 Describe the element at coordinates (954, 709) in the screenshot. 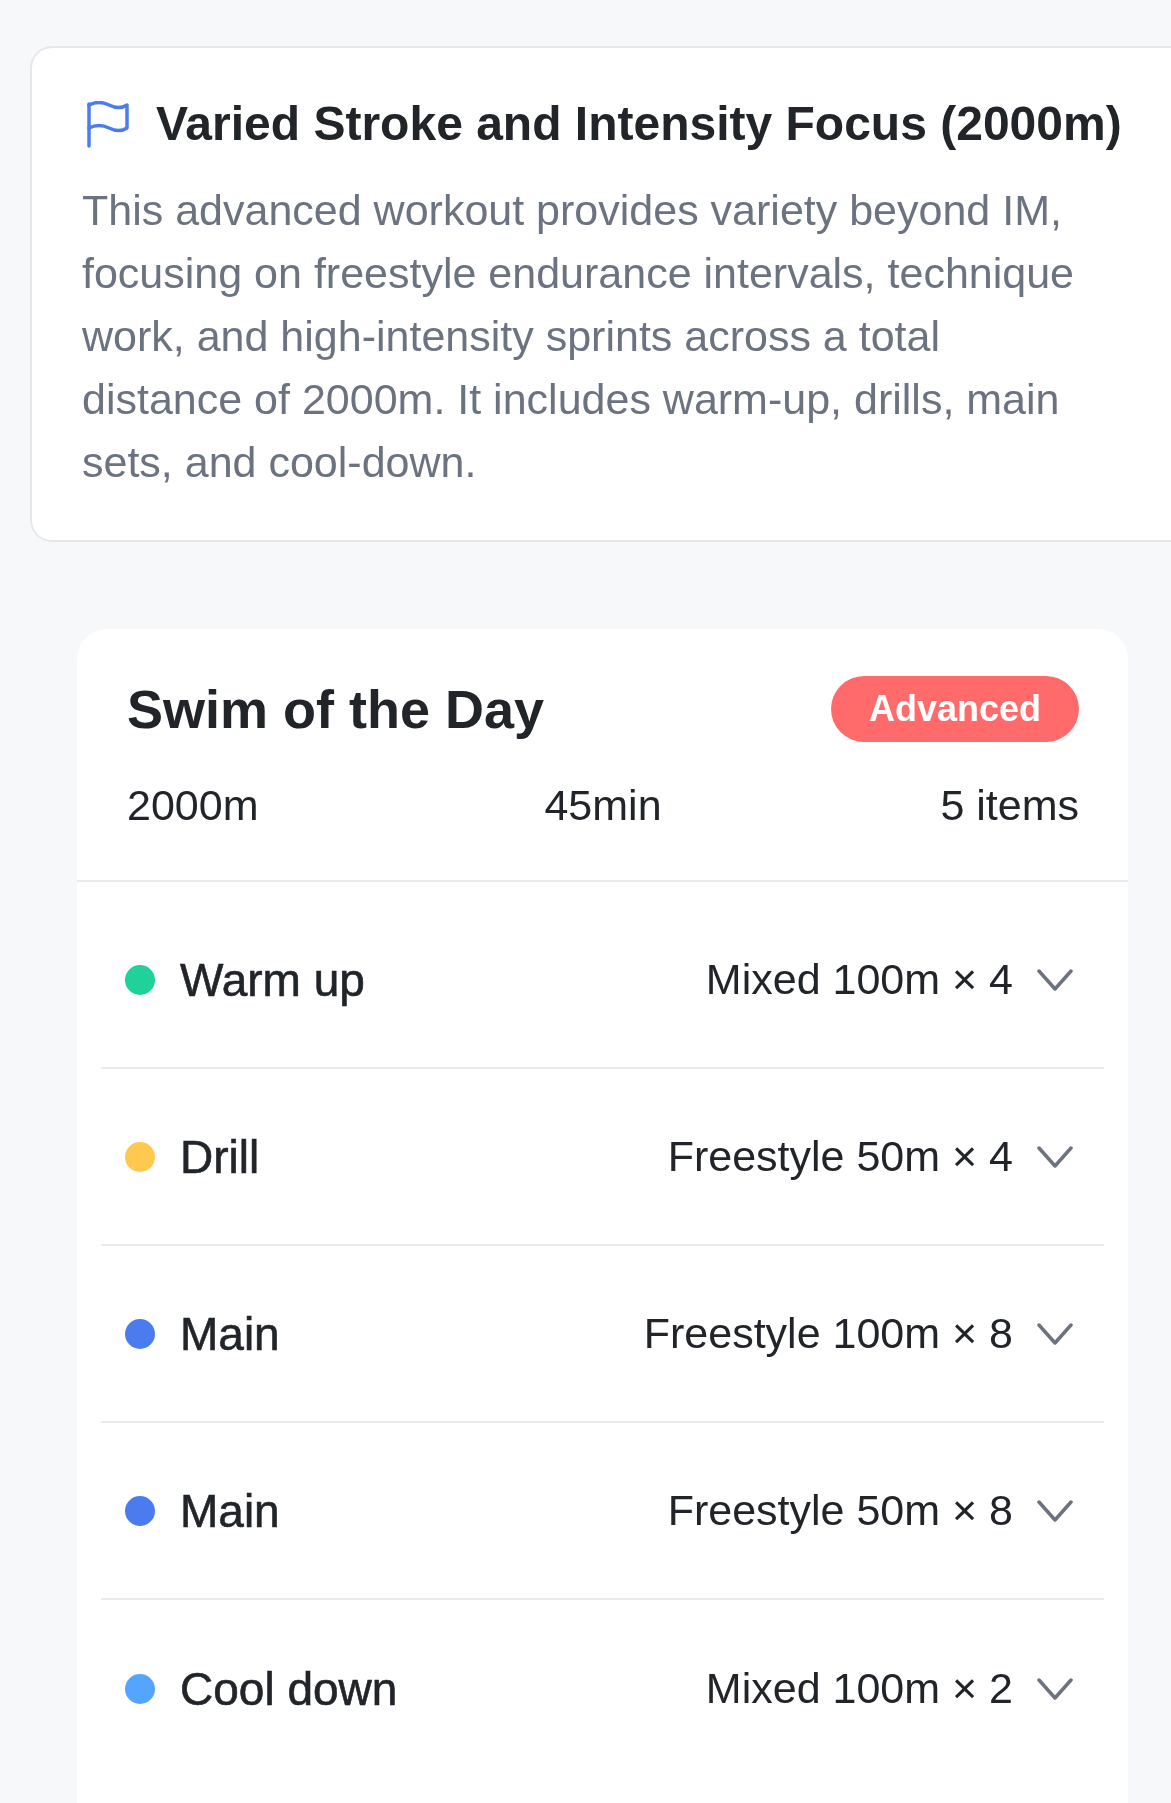

I see `level-badge: Advanced` at that location.